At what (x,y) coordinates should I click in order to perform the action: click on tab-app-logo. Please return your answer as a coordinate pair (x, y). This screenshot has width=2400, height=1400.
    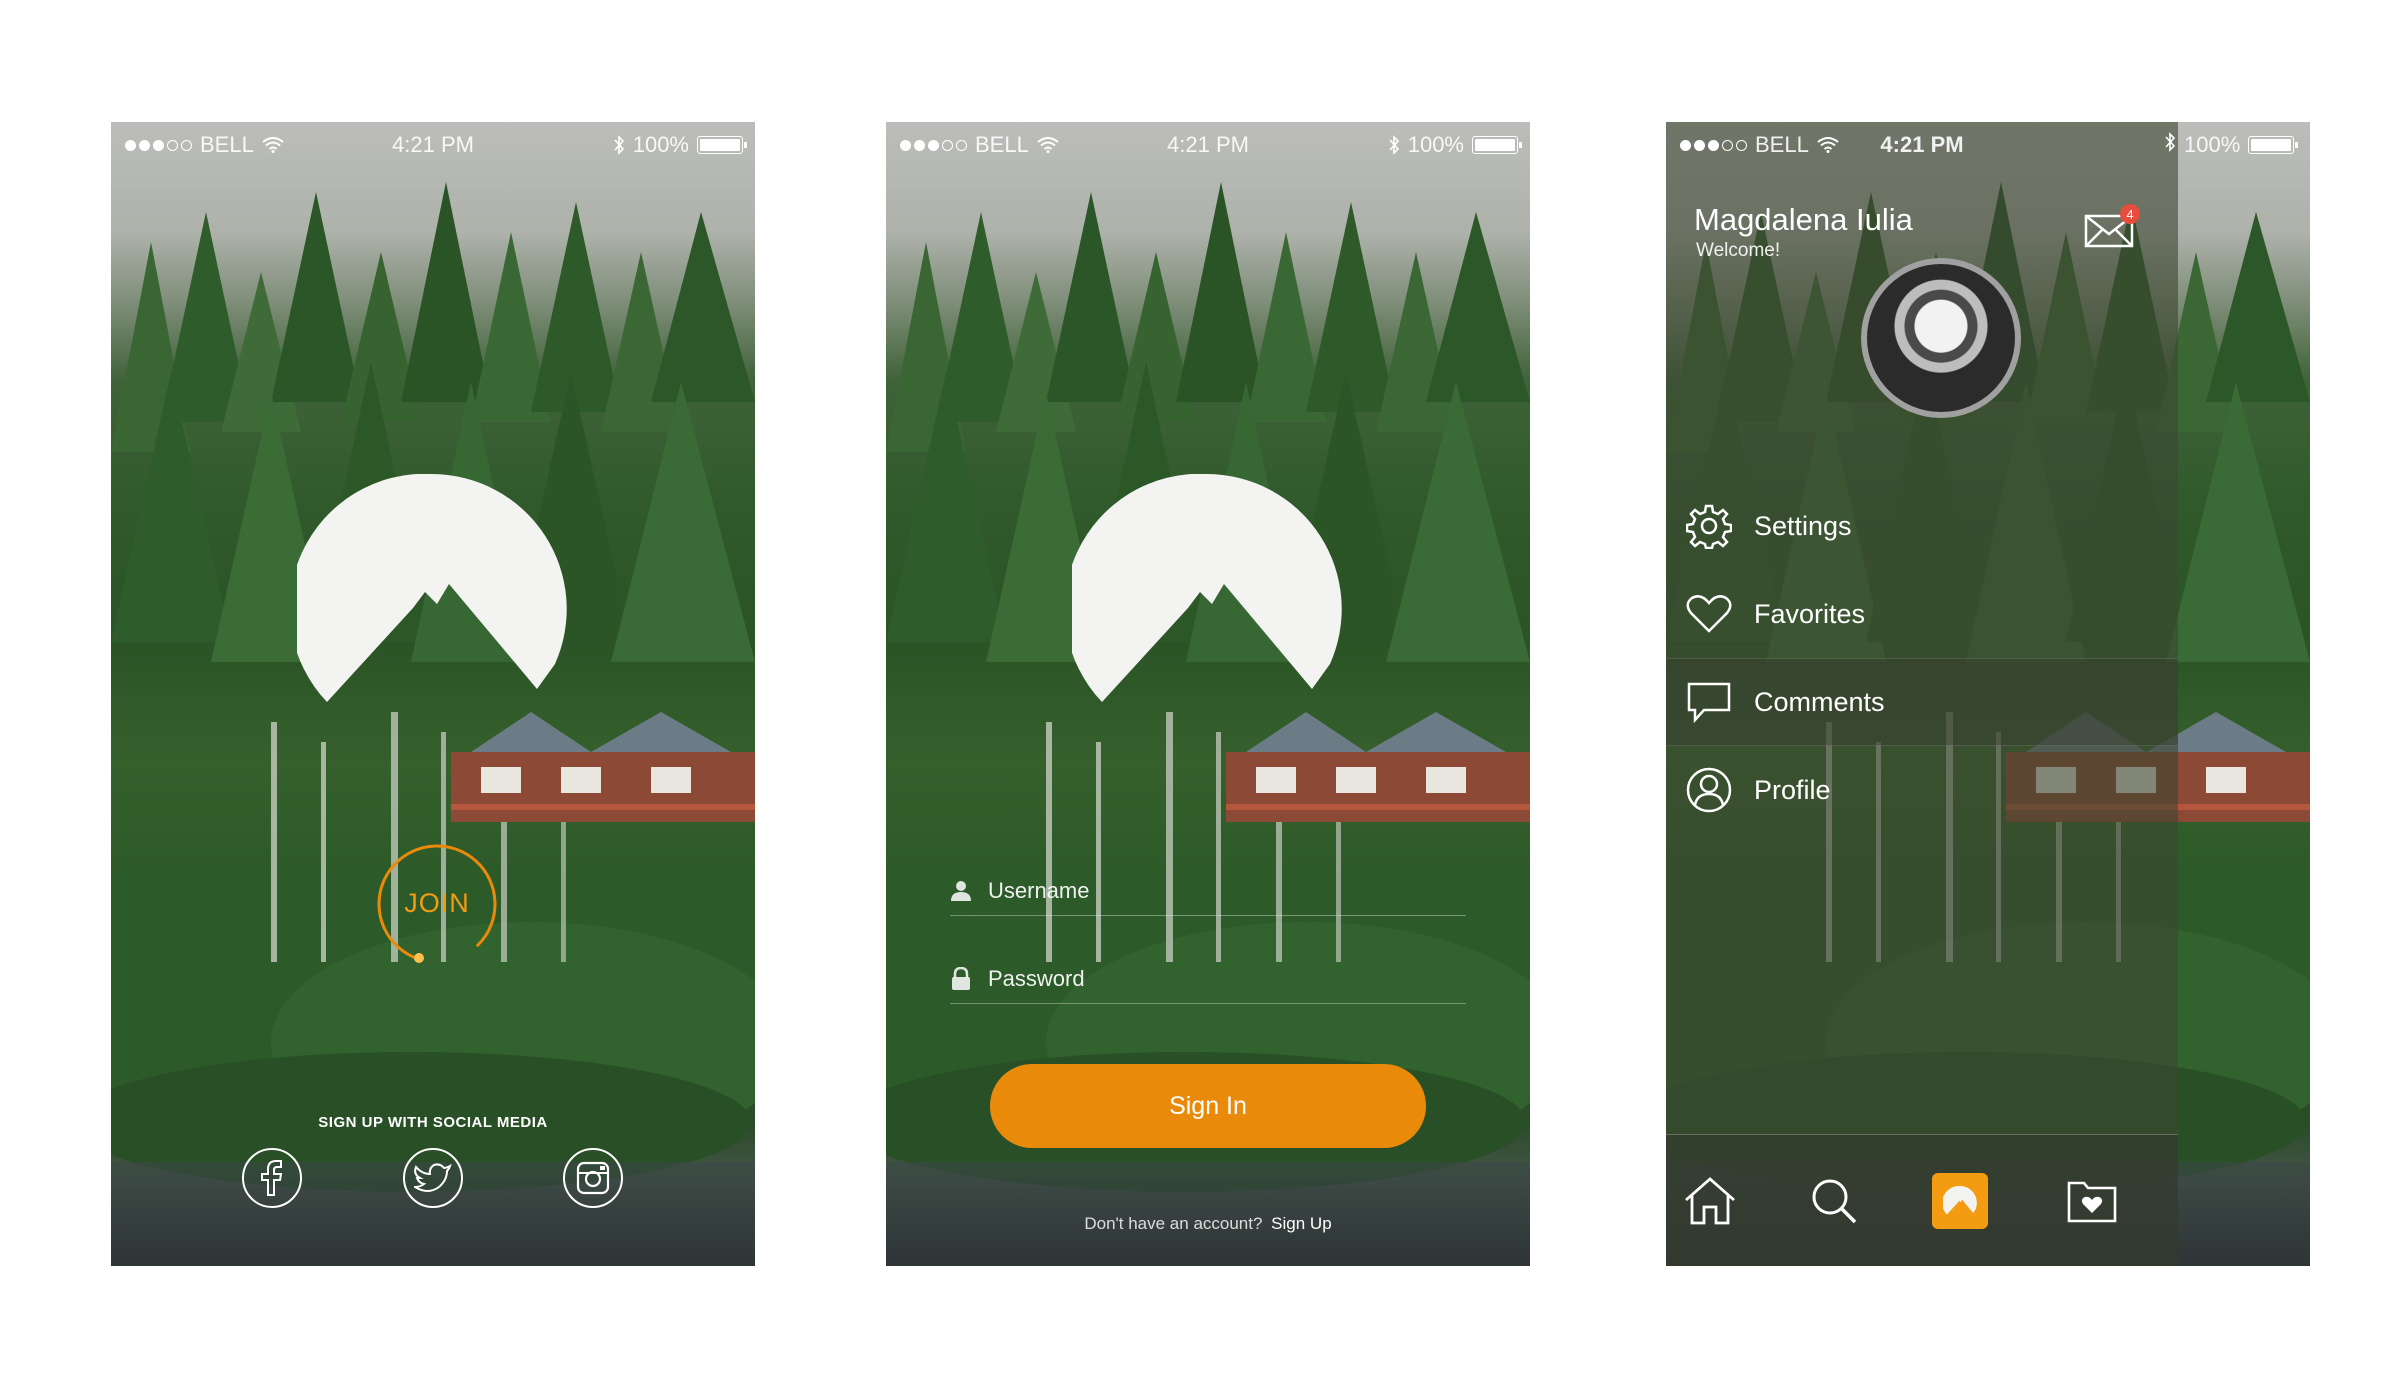
    Looking at the image, I should click on (1960, 1201).